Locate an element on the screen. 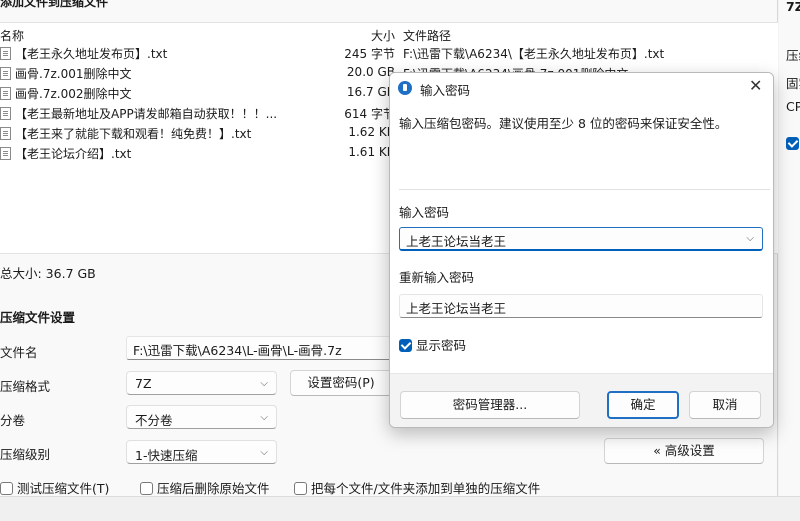  file-name: 【老王来了就能下载和观看！纯免费！】.txt is located at coordinates (133, 134).